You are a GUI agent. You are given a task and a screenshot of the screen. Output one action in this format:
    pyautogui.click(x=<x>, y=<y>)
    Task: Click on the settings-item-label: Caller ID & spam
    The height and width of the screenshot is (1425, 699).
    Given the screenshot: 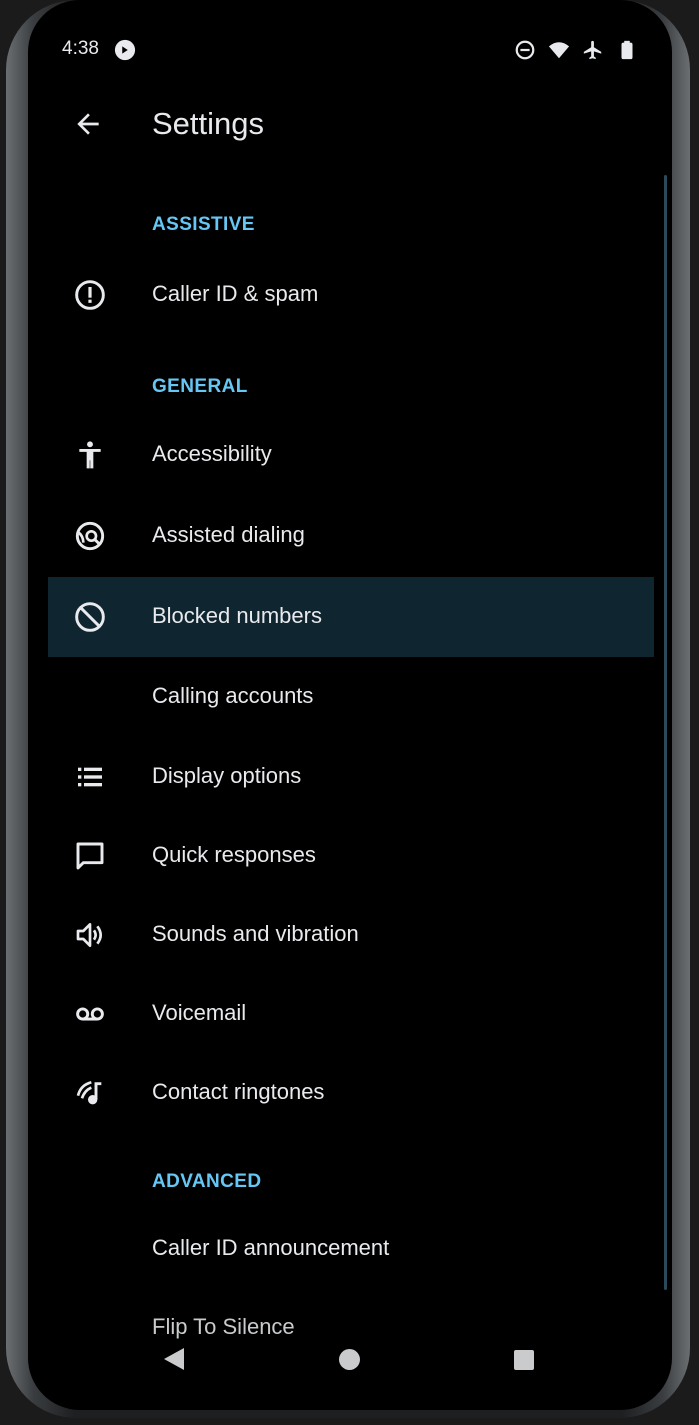 What is the action you would take?
    pyautogui.click(x=235, y=293)
    